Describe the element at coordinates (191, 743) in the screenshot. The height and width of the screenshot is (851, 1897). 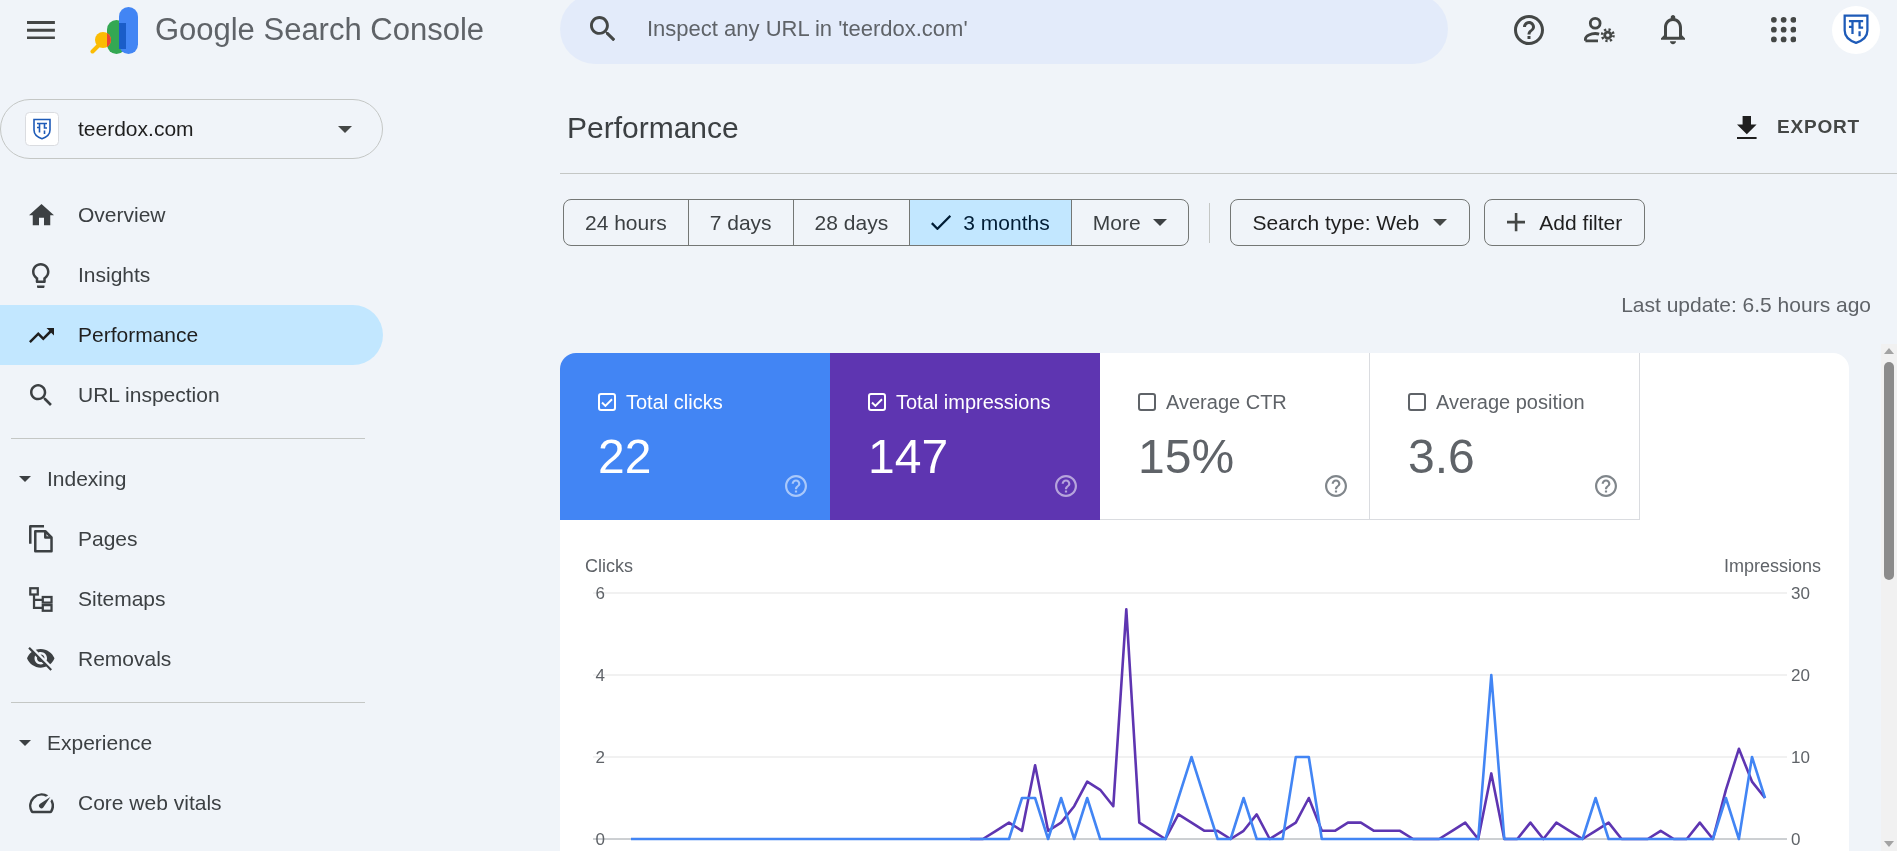
I see `section-toggle: Experience` at that location.